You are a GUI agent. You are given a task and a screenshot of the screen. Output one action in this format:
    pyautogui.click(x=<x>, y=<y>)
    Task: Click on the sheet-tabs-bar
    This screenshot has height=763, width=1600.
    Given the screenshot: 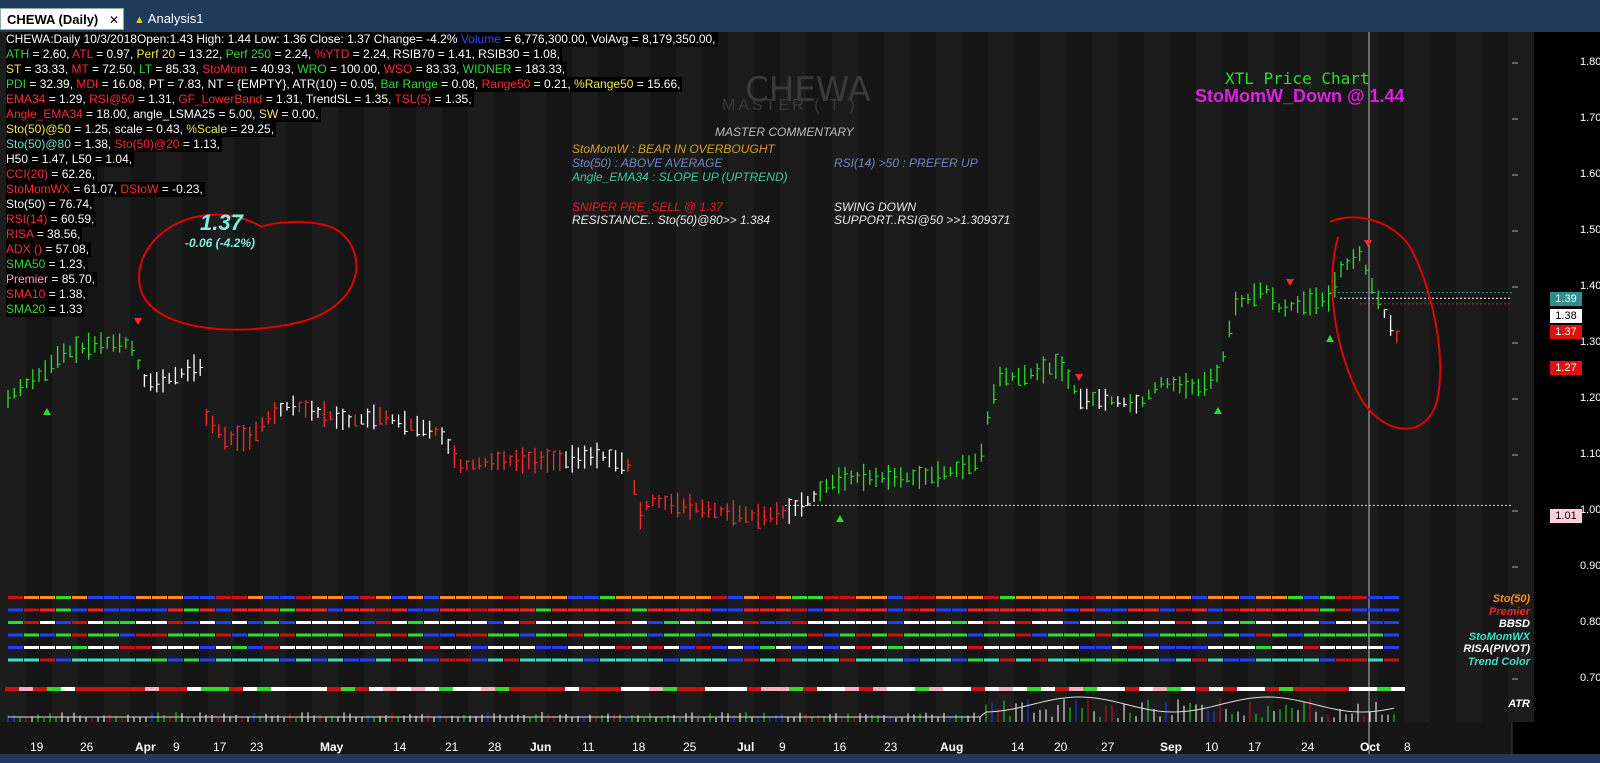 What is the action you would take?
    pyautogui.click(x=800, y=758)
    